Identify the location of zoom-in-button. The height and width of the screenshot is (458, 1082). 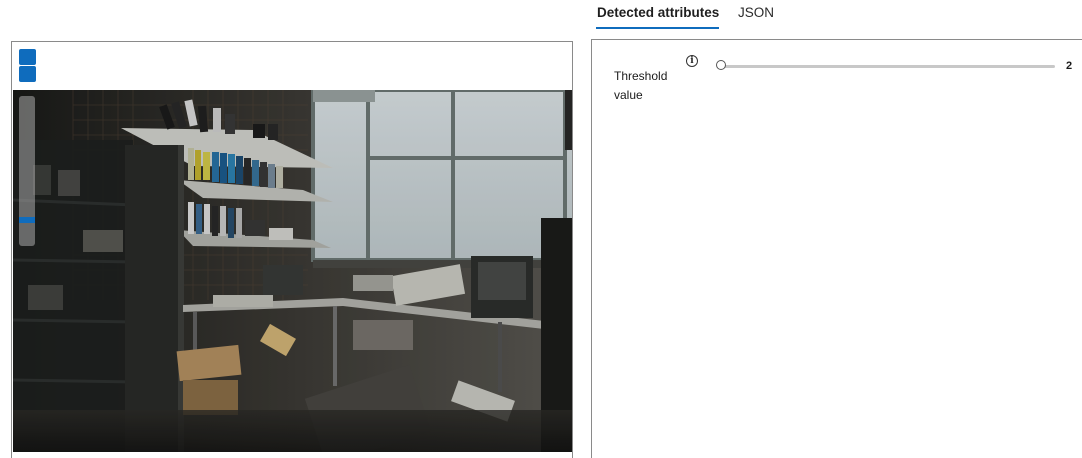
(27, 57).